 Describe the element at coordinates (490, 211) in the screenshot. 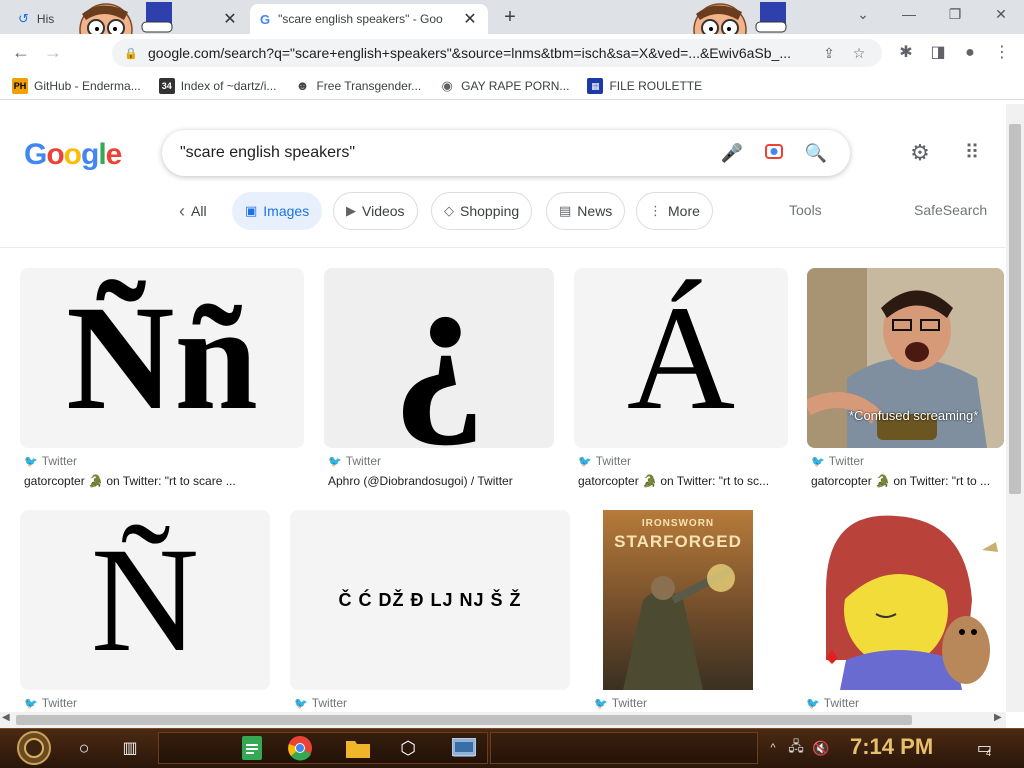

I see `tab-label: Shopping` at that location.